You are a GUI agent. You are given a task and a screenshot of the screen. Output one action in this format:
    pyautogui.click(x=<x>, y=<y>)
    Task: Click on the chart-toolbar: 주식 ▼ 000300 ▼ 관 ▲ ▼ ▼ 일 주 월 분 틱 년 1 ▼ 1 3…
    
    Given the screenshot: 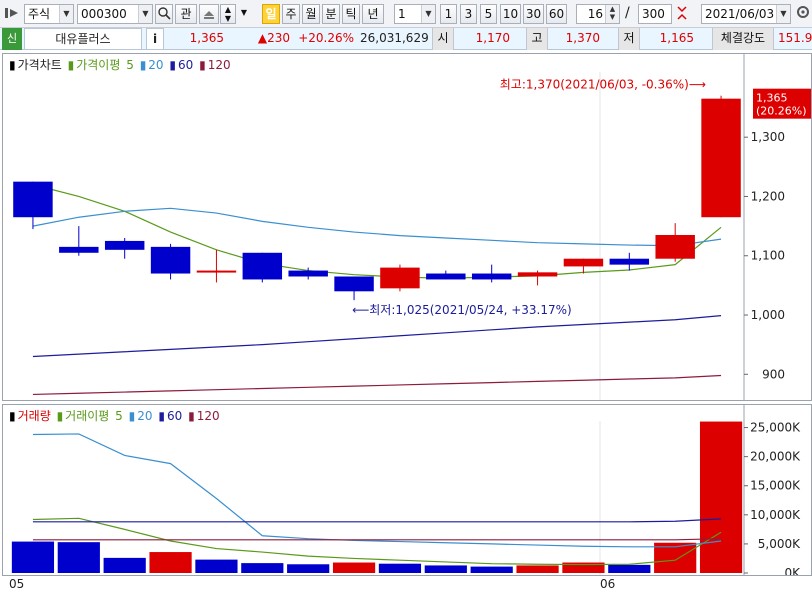 What is the action you would take?
    pyautogui.click(x=406, y=14)
    